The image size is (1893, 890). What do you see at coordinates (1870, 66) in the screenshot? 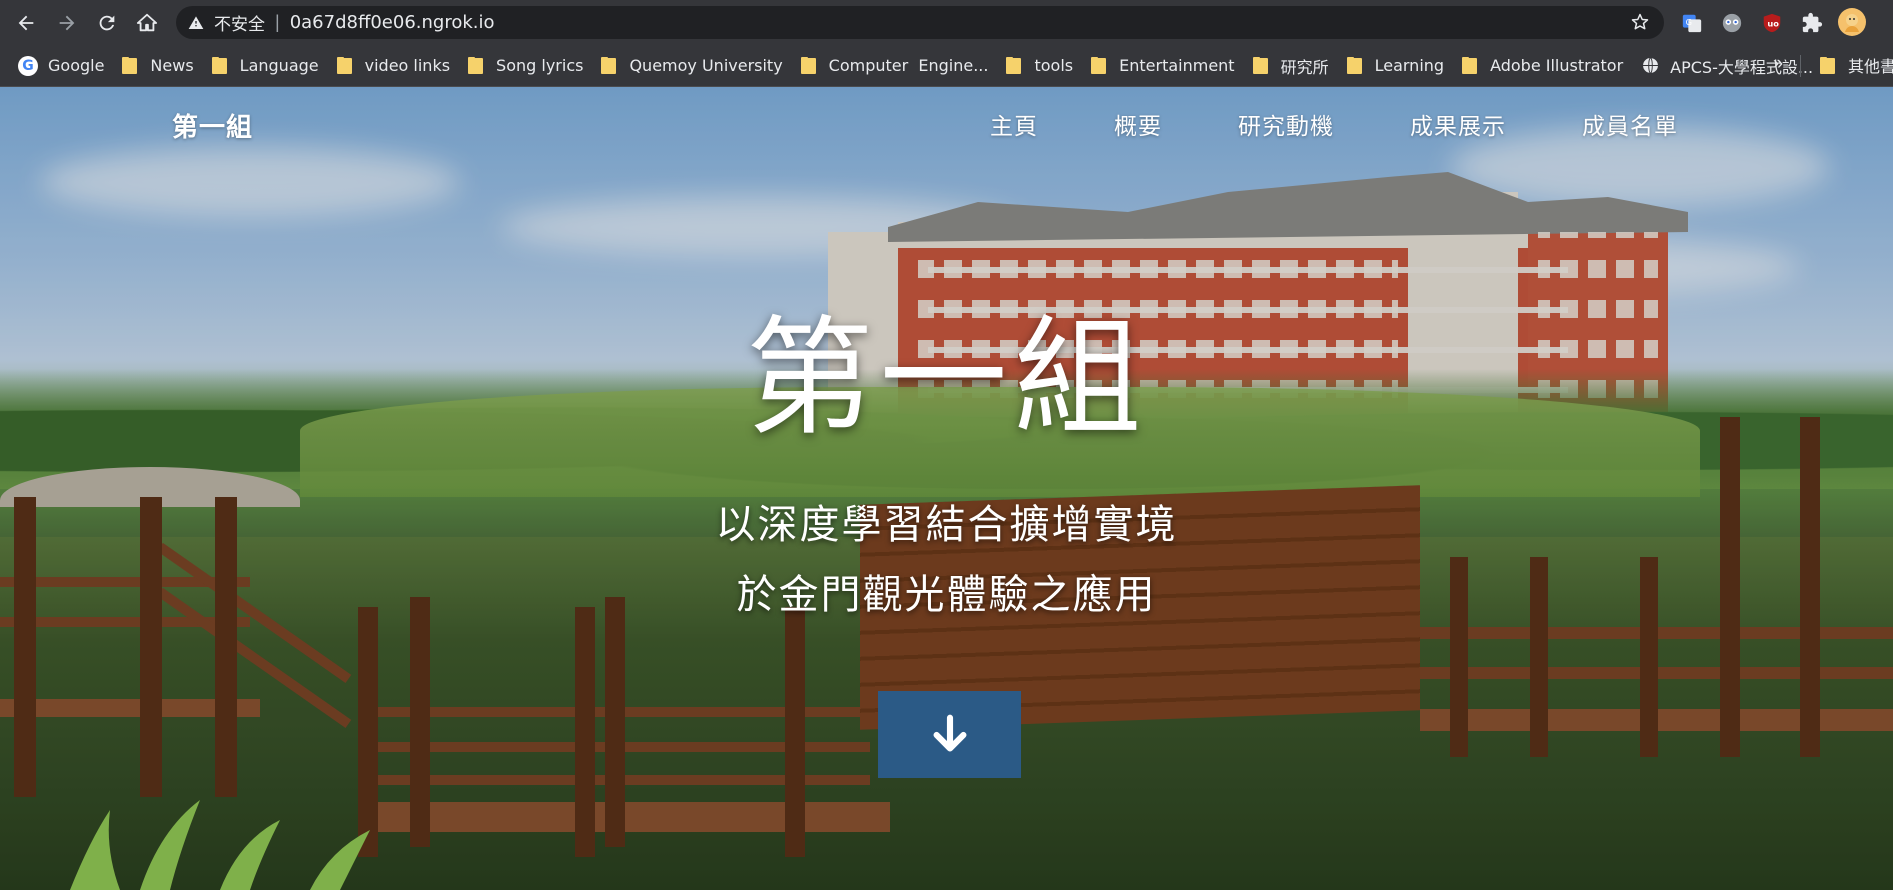
I see `bookmark-label: 其他書籤` at bounding box center [1870, 66].